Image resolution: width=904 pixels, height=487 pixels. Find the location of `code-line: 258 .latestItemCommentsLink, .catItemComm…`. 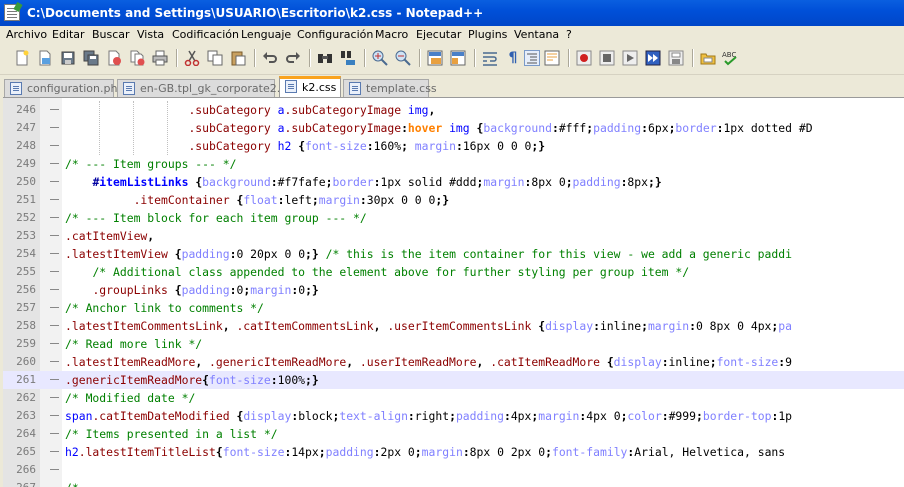

code-line: 258 .latestItemCommentsLink, .catItemComm… is located at coordinates (453, 326).